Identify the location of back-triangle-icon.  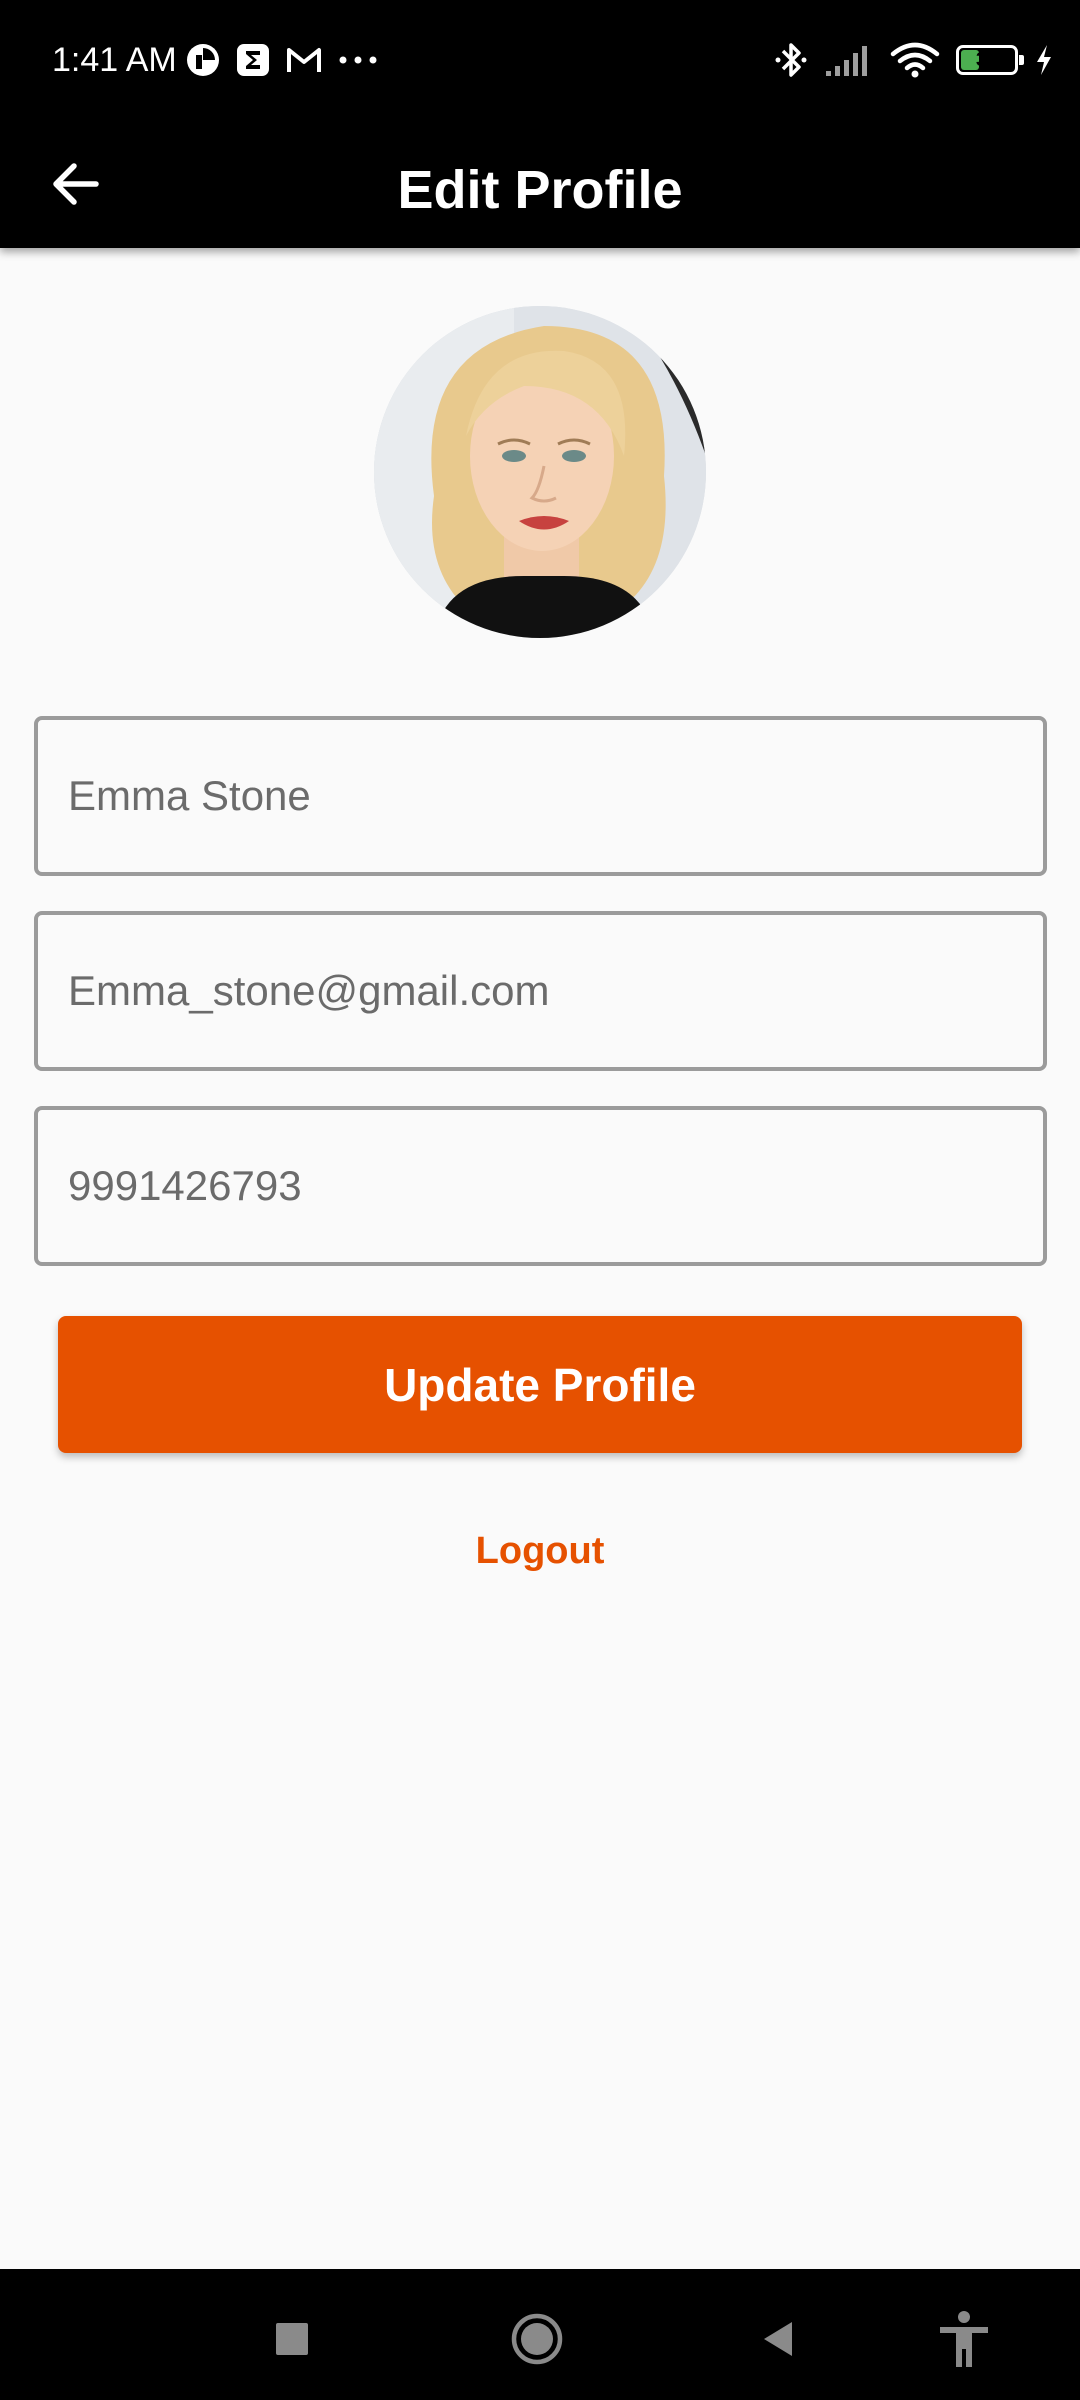
(778, 2339).